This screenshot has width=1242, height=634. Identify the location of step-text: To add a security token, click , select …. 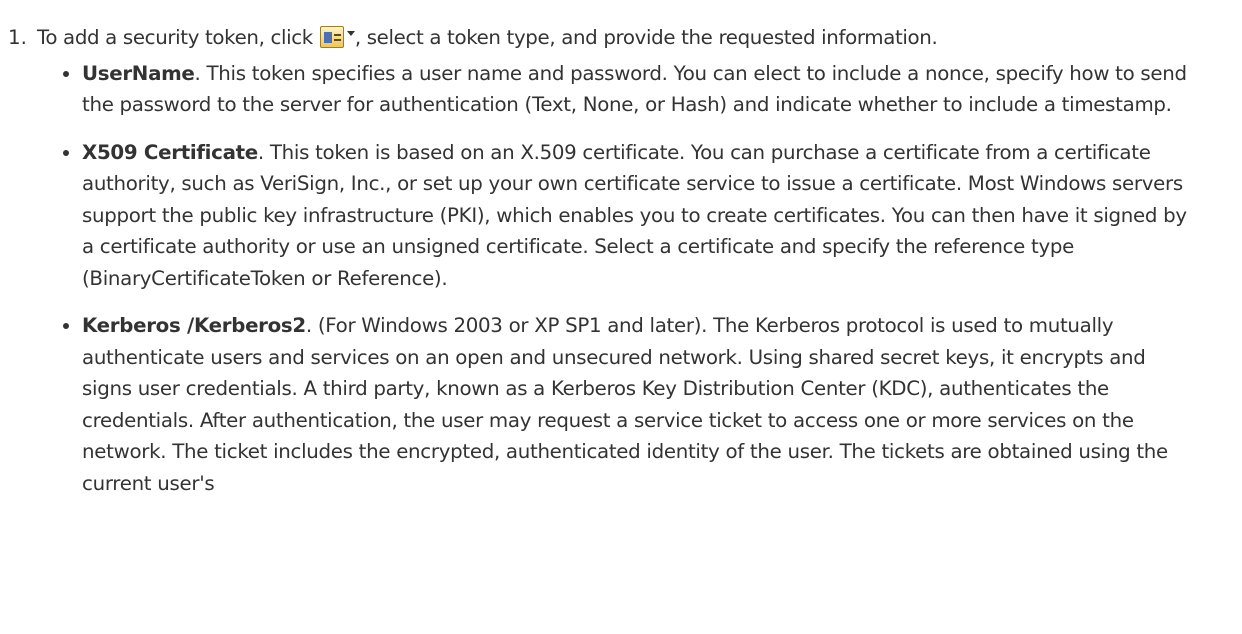
(639, 38).